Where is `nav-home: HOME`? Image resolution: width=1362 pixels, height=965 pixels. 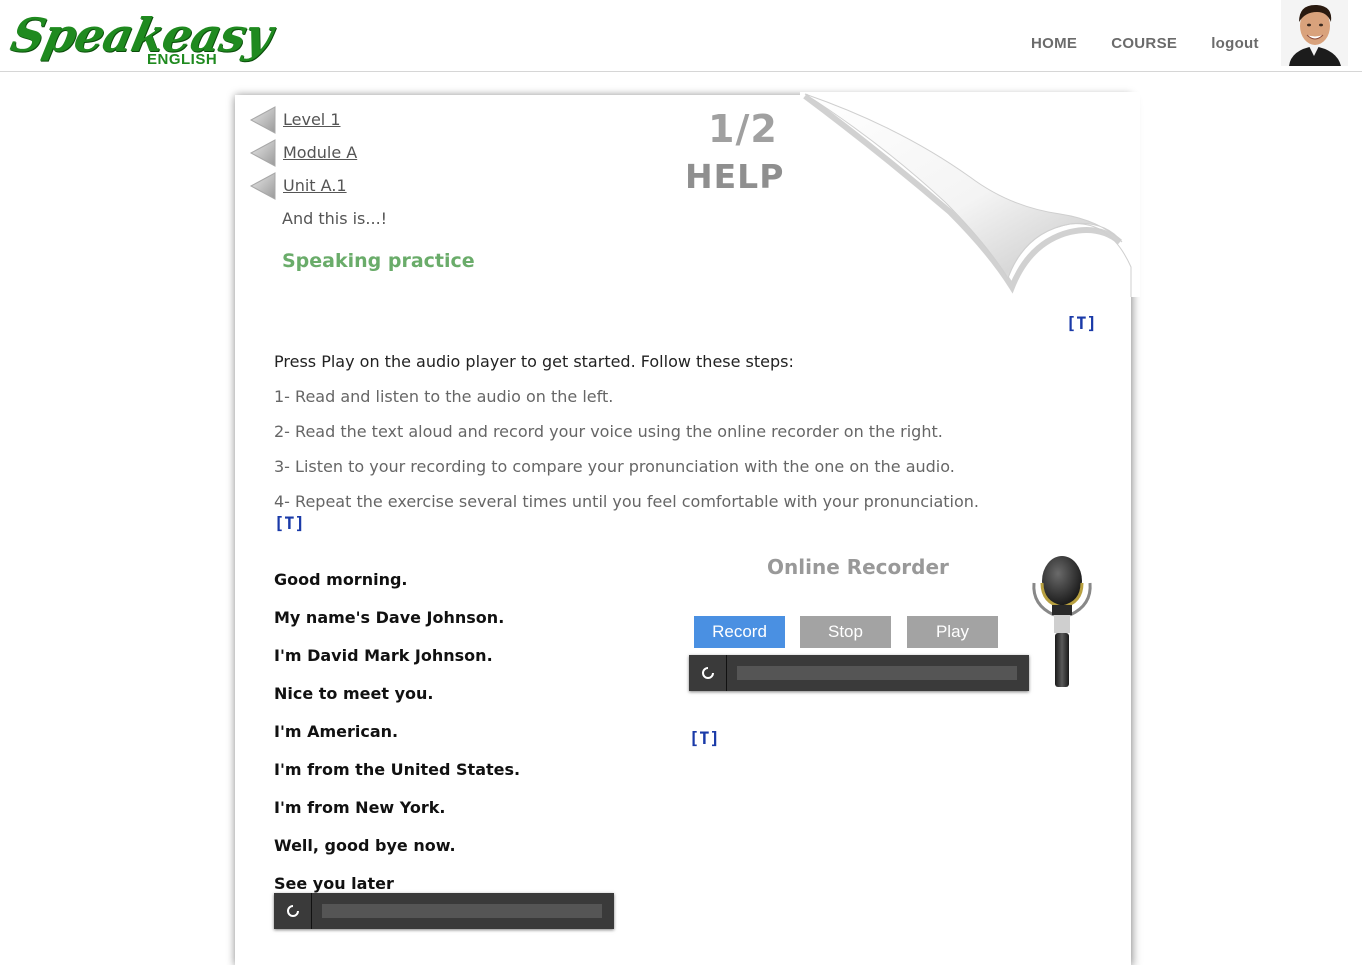 nav-home: HOME is located at coordinates (1054, 43).